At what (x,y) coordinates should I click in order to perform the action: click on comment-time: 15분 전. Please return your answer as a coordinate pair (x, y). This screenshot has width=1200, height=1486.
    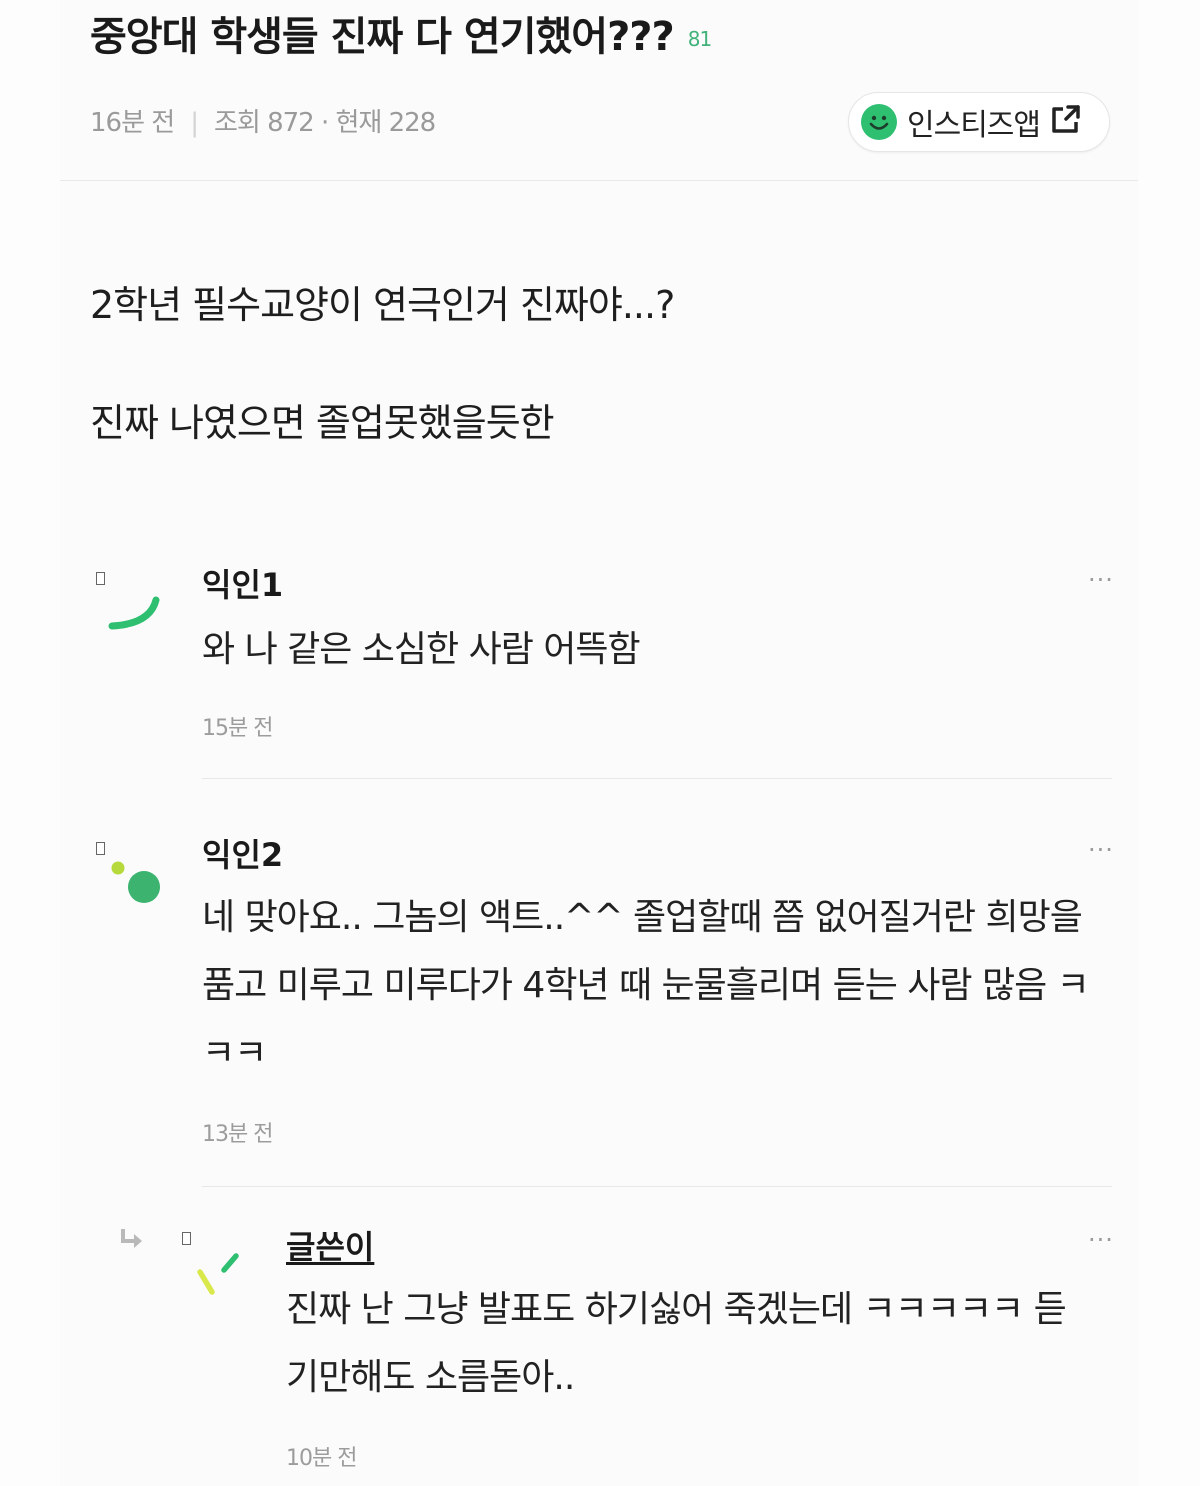
    Looking at the image, I should click on (237, 728).